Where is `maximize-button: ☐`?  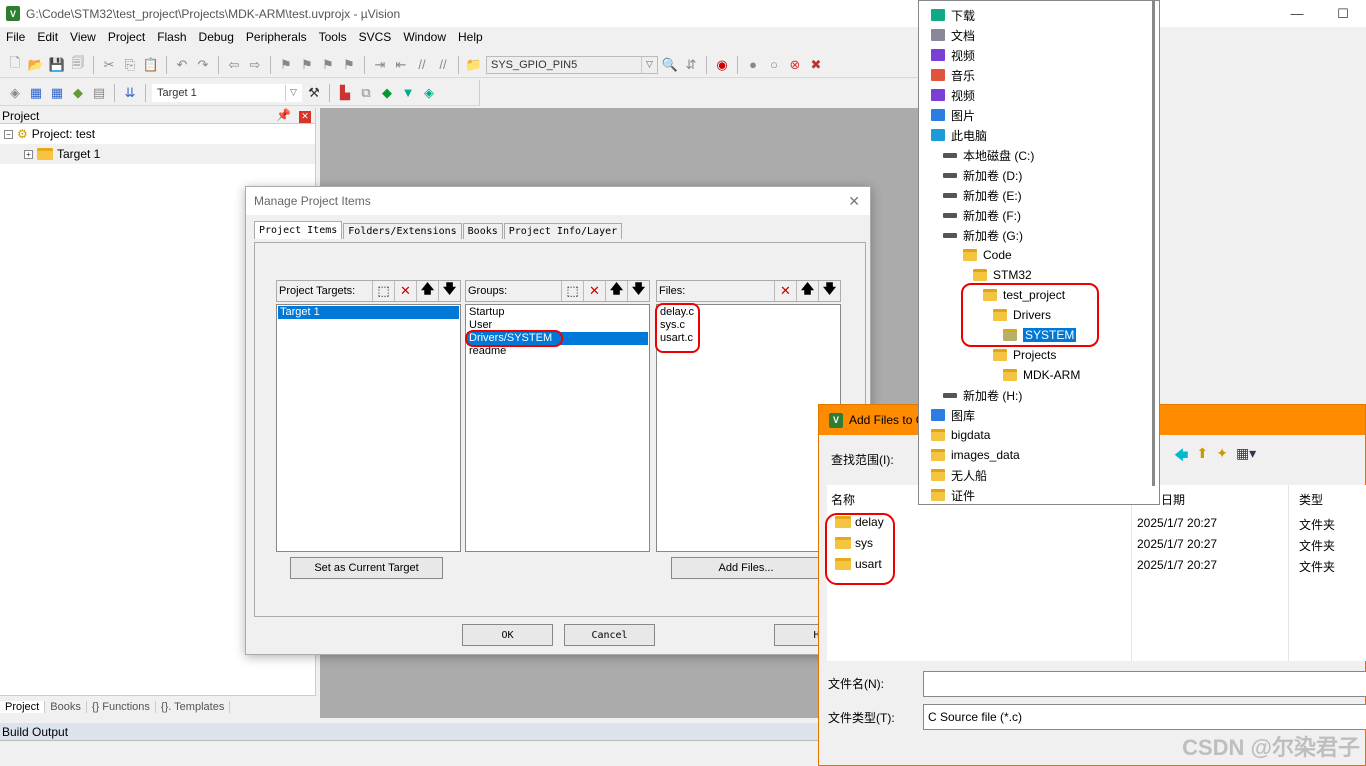
maximize-button: ☐ is located at coordinates (1343, 13).